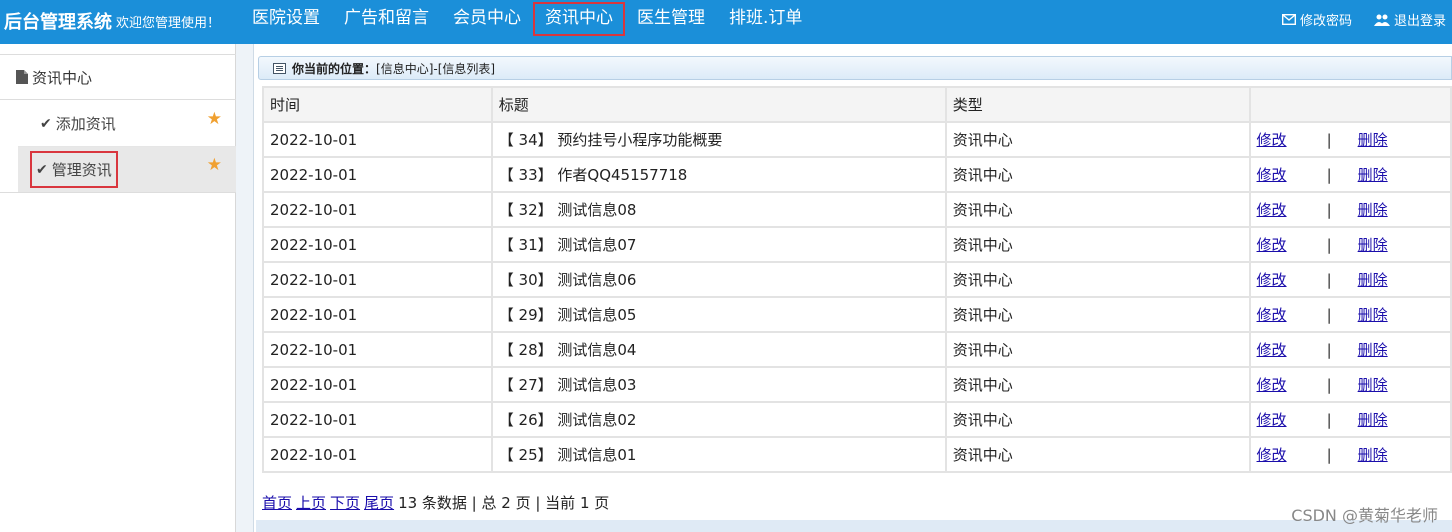 The width and height of the screenshot is (1452, 532). Describe the element at coordinates (718, 314) in the screenshot. I see `cell-title: 【 29】 测试信息05` at that location.